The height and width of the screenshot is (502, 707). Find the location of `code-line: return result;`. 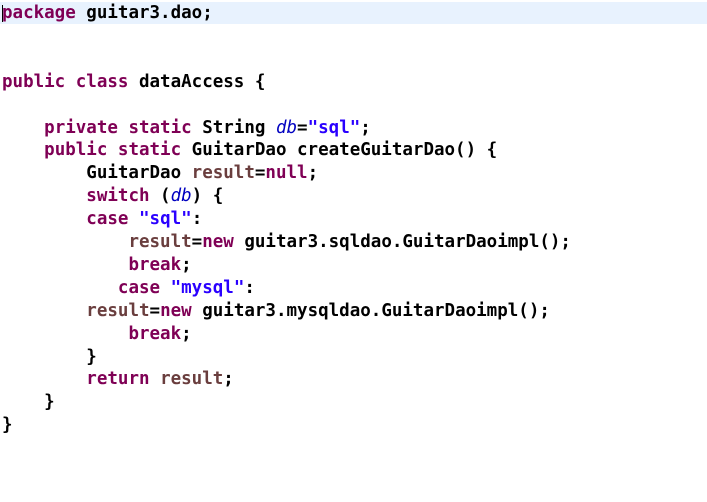

code-line: return result; is located at coordinates (353, 379).